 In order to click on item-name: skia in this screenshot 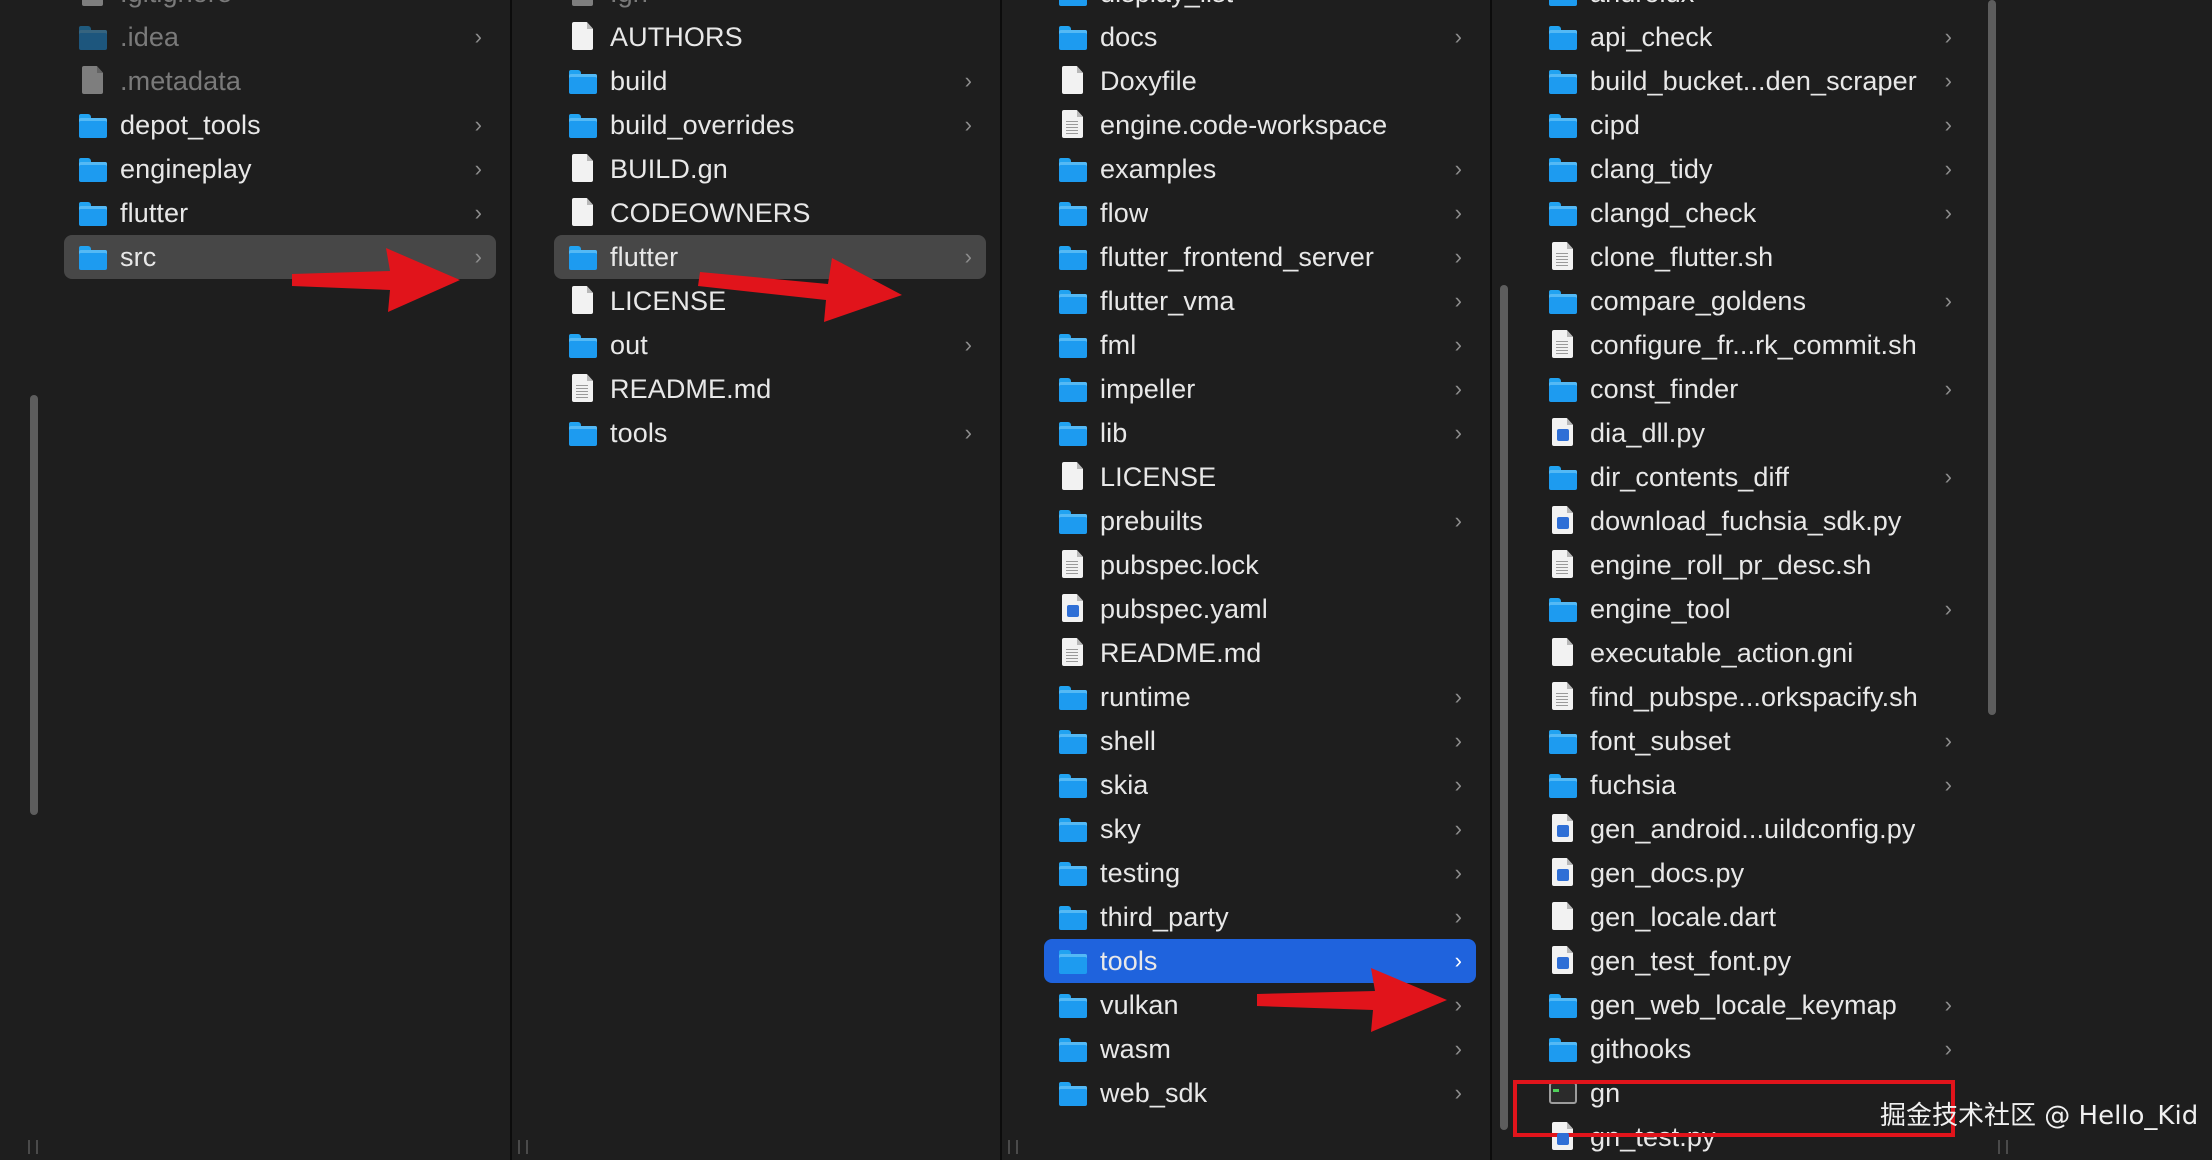, I will do `click(1124, 785)`.